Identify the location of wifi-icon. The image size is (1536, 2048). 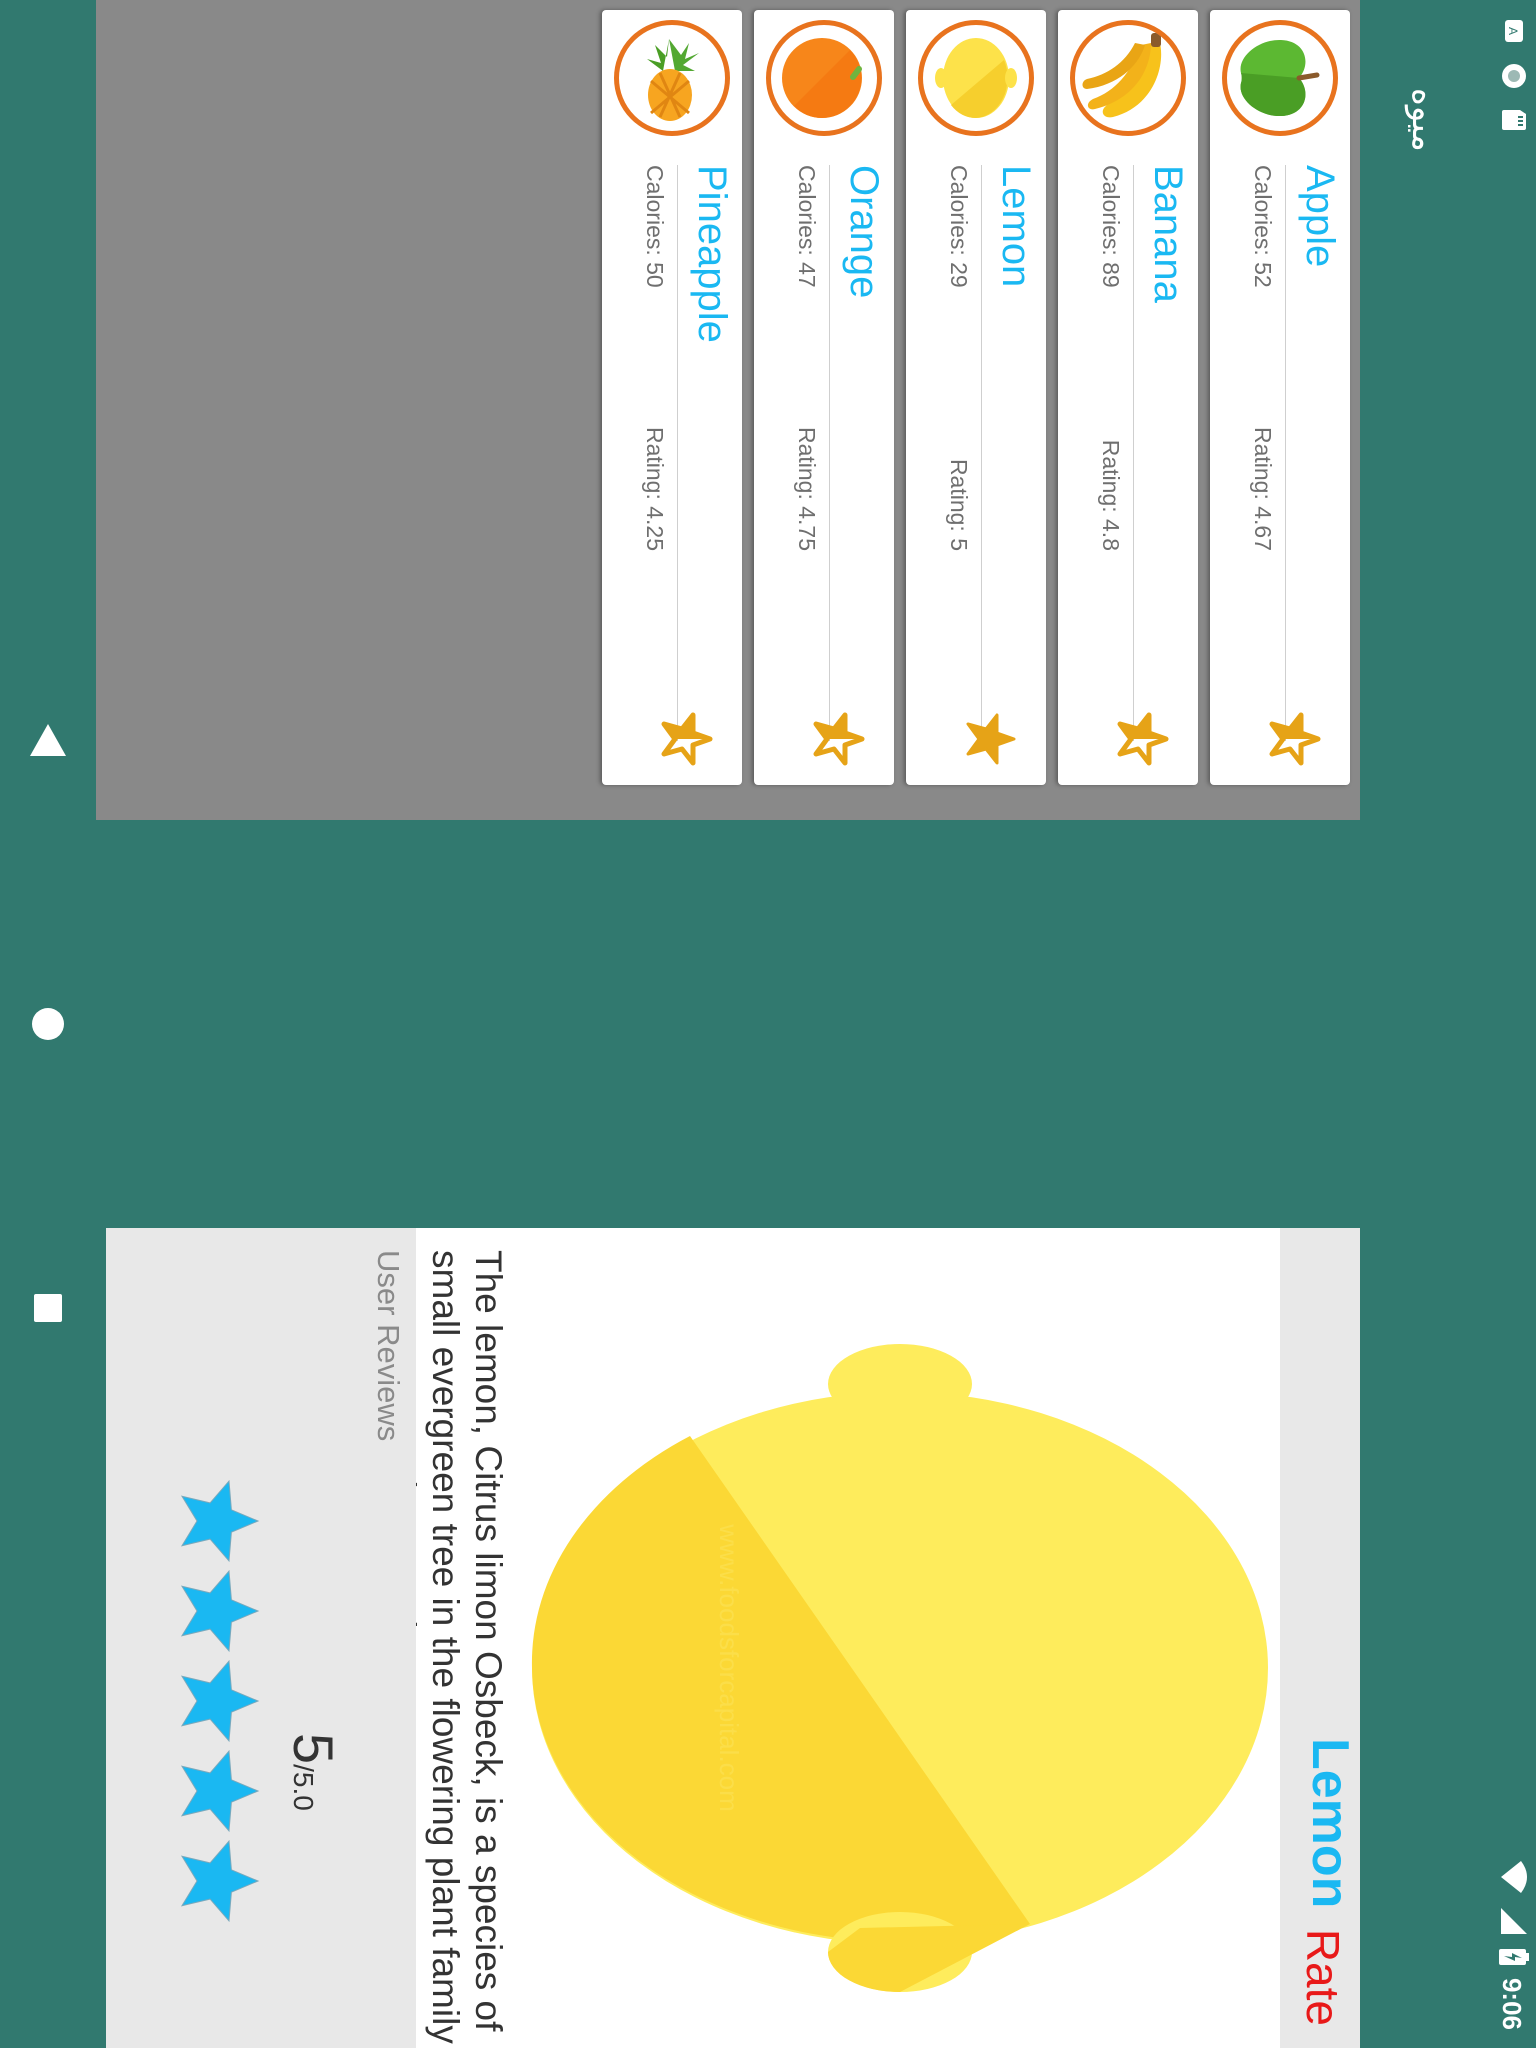
(1512, 1877).